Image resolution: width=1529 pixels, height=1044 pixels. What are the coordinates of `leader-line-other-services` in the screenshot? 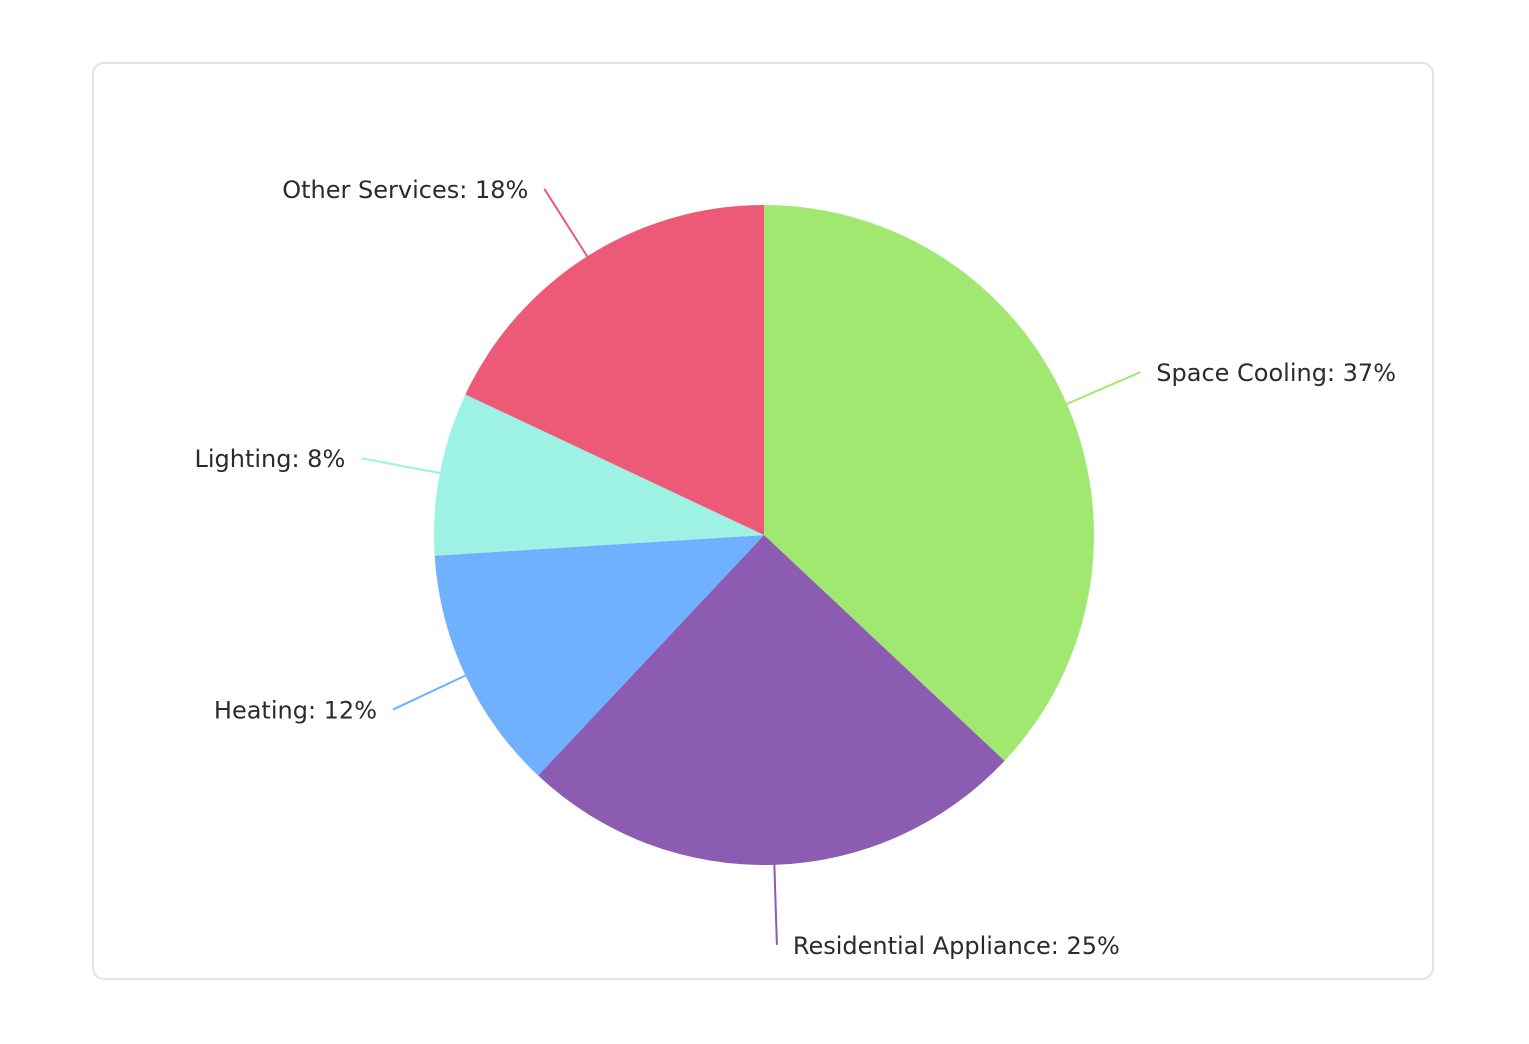 It's located at (568, 226).